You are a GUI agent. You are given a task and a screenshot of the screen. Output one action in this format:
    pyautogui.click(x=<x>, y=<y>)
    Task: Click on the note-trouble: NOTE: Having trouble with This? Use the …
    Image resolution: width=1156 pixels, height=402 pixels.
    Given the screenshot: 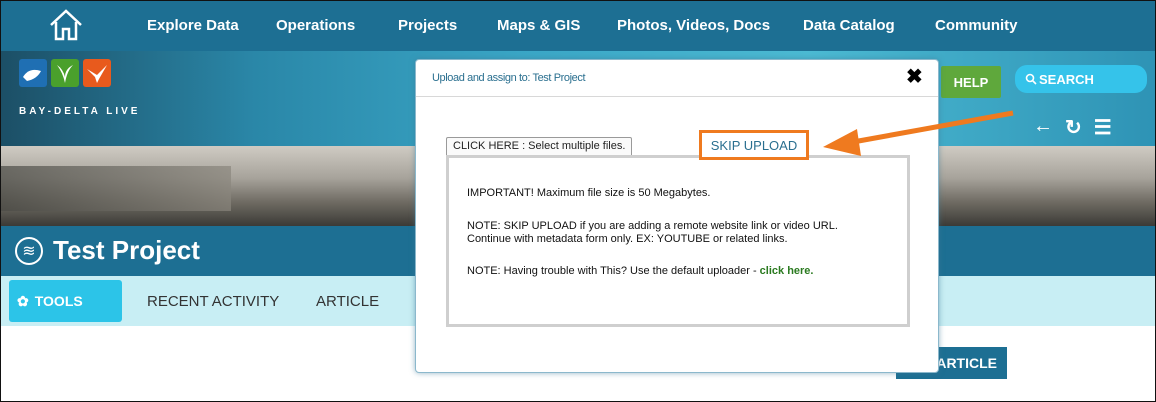 What is the action you would take?
    pyautogui.click(x=677, y=271)
    